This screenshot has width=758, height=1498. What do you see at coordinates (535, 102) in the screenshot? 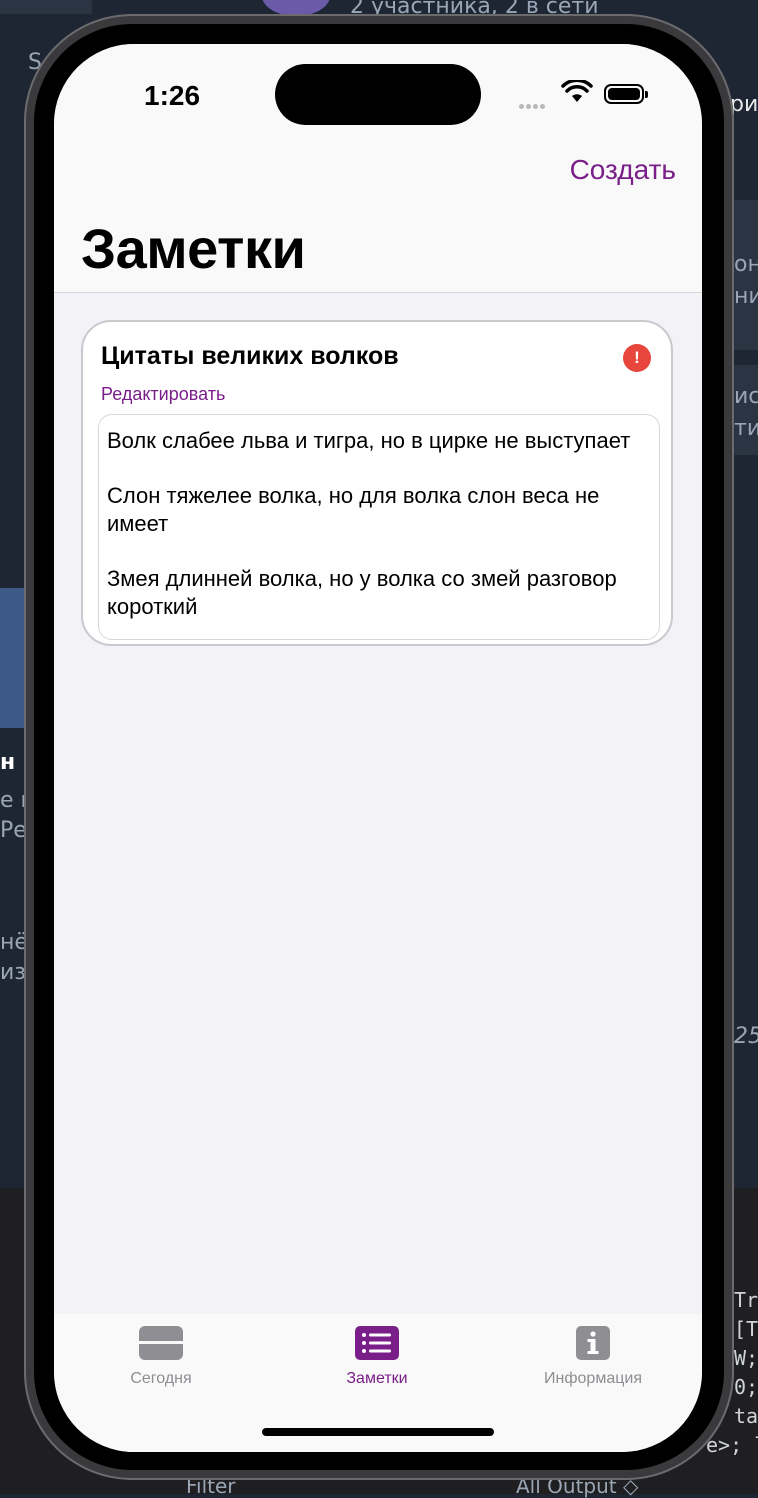
I see `cellular-signal-icon` at bounding box center [535, 102].